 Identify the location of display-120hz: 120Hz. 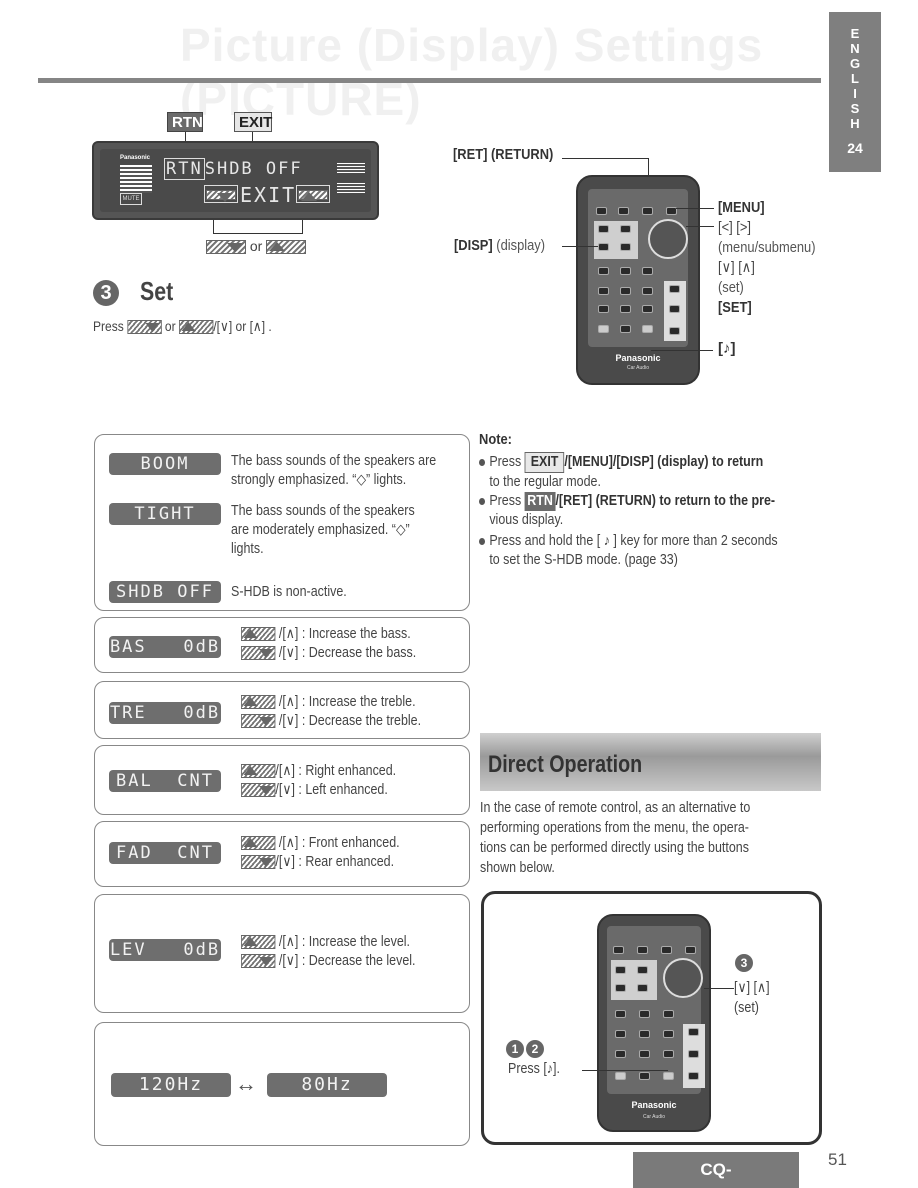
(171, 1085).